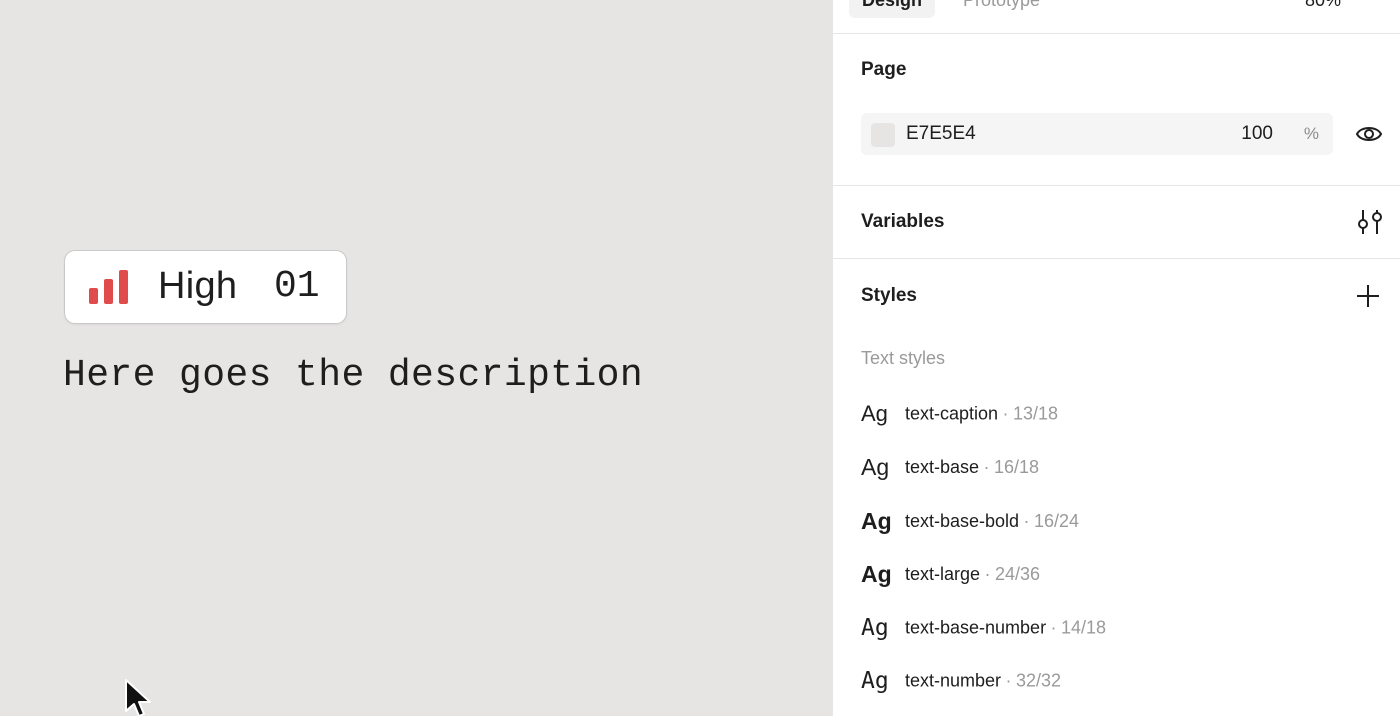 The image size is (1400, 716). I want to click on page-opacity-value: 100, so click(1257, 134).